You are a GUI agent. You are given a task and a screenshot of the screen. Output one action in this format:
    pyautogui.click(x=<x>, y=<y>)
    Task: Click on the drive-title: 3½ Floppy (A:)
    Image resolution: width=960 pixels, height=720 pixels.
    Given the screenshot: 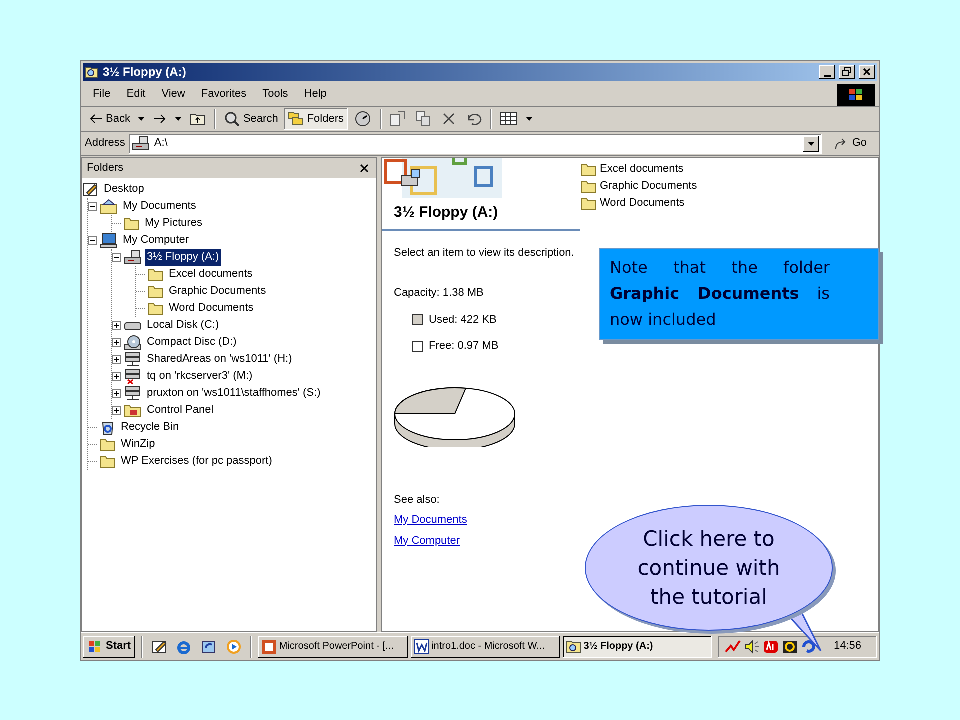 What is the action you would take?
    pyautogui.click(x=481, y=216)
    